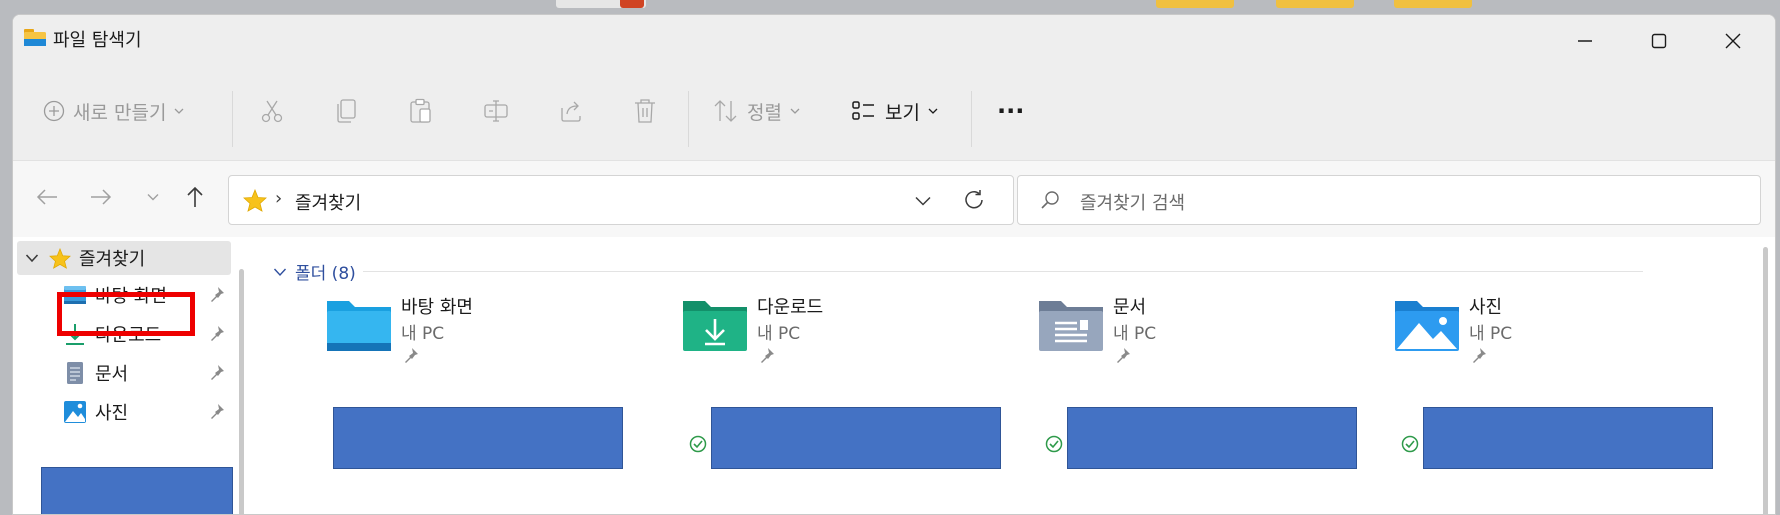  What do you see at coordinates (764, 112) in the screenshot?
I see `sort-button-label: 정렬` at bounding box center [764, 112].